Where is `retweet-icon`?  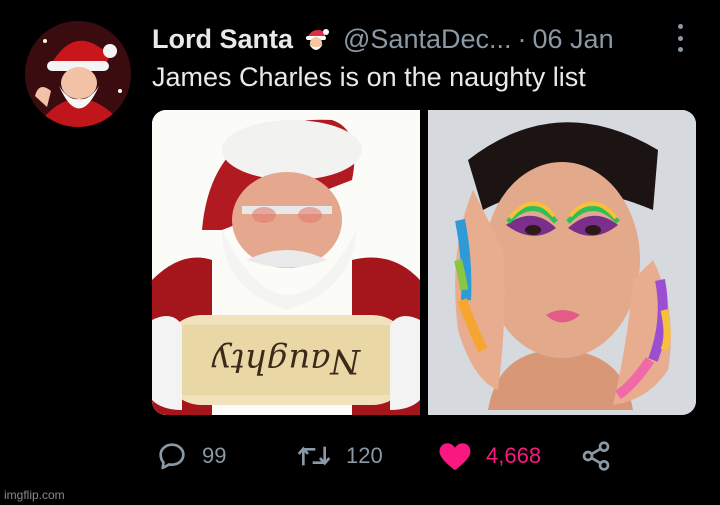
retweet-icon is located at coordinates (314, 456).